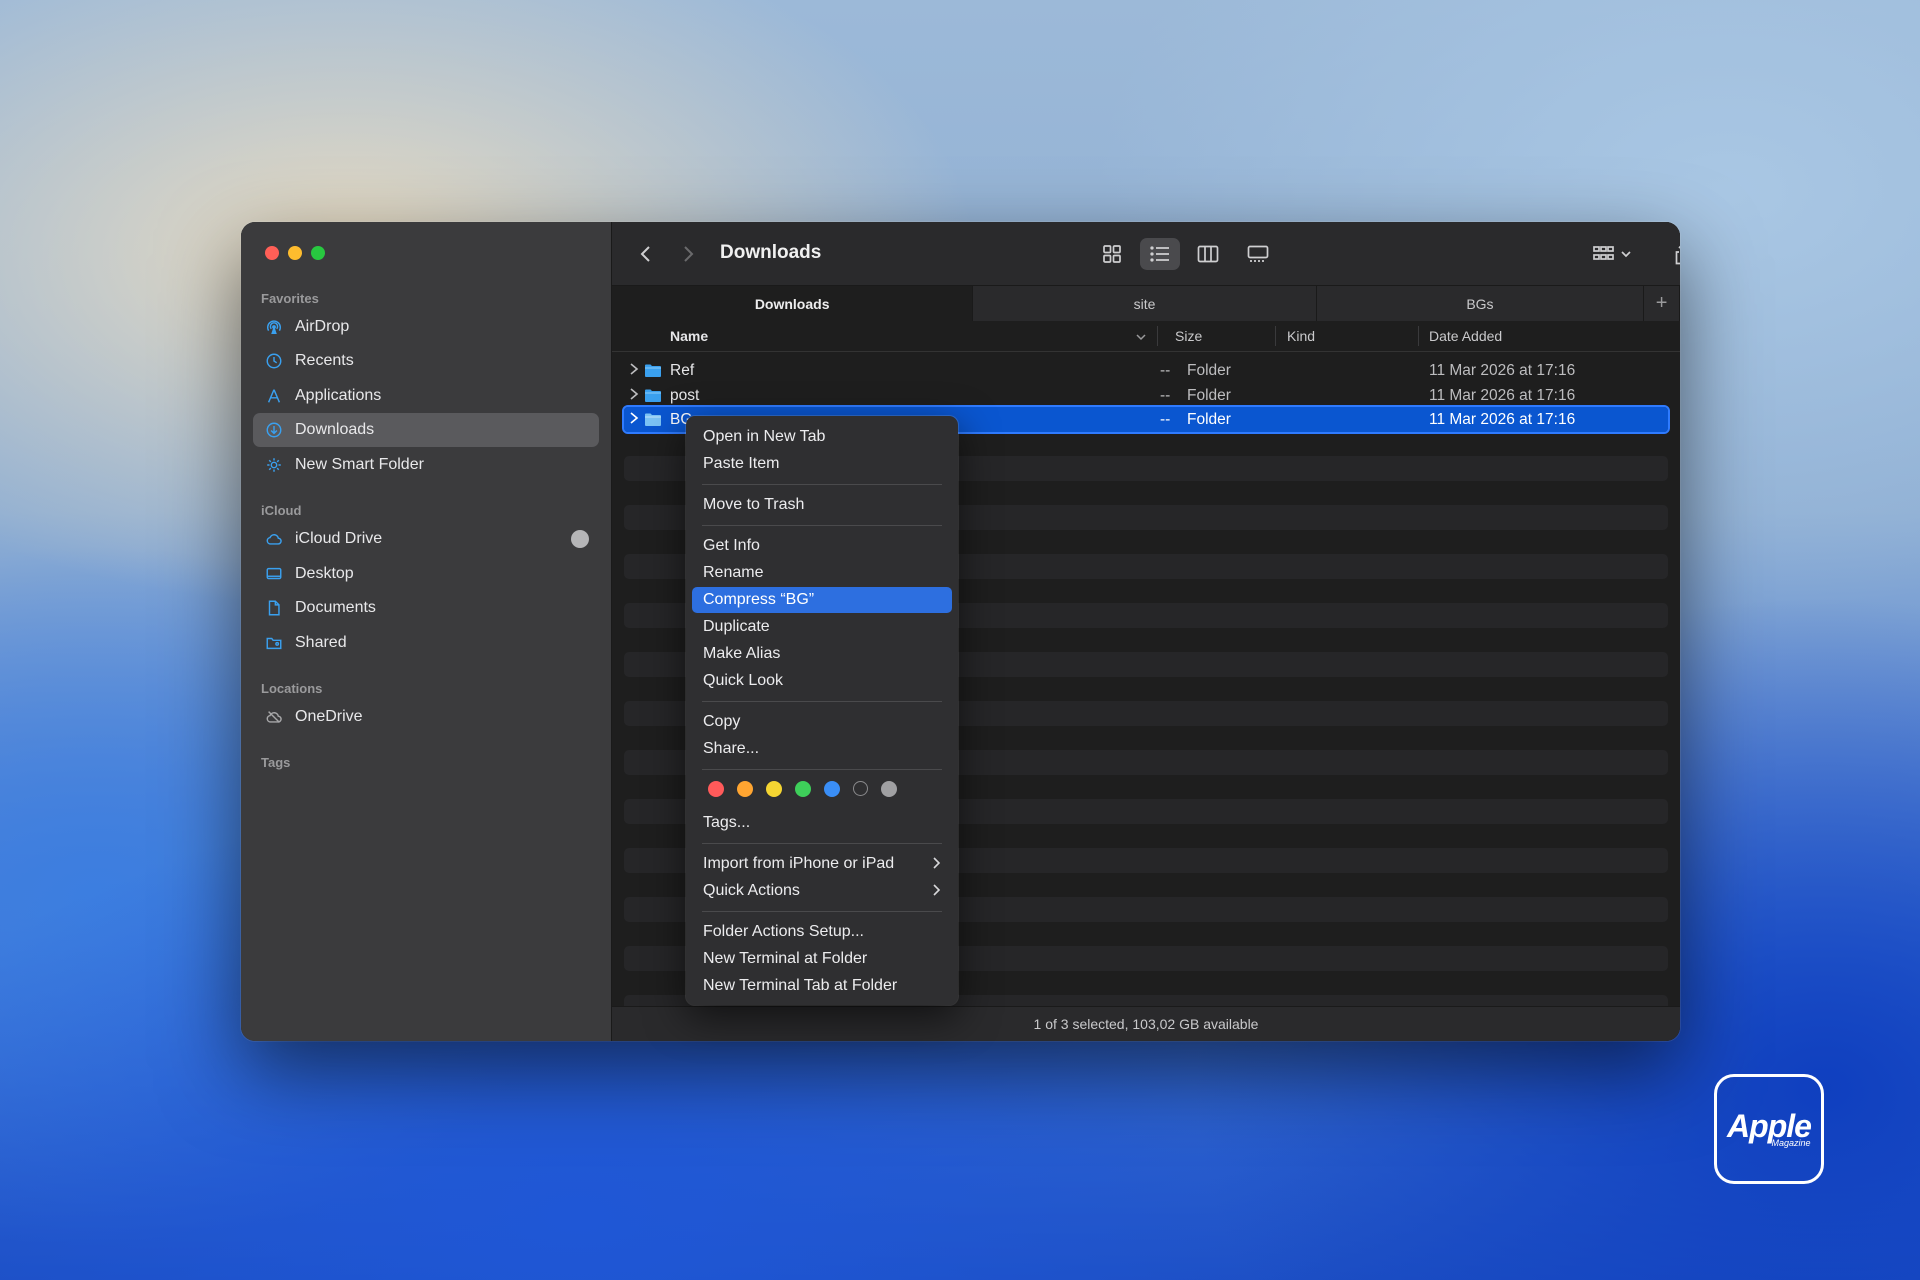 The width and height of the screenshot is (1920, 1280). Describe the element at coordinates (276, 762) in the screenshot. I see `sidebar-heading-tags: Tags` at that location.